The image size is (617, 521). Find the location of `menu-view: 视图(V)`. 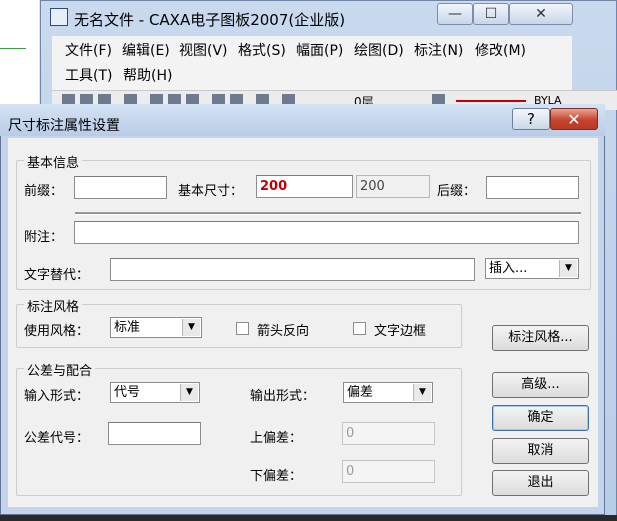

menu-view: 视图(V) is located at coordinates (203, 50).